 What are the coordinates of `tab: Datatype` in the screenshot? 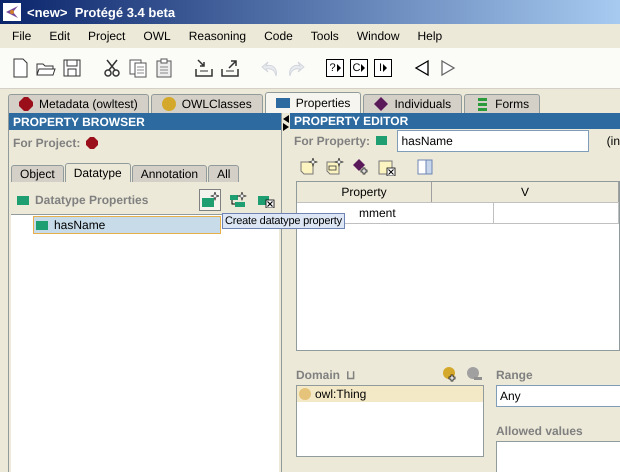 It's located at (97, 172).